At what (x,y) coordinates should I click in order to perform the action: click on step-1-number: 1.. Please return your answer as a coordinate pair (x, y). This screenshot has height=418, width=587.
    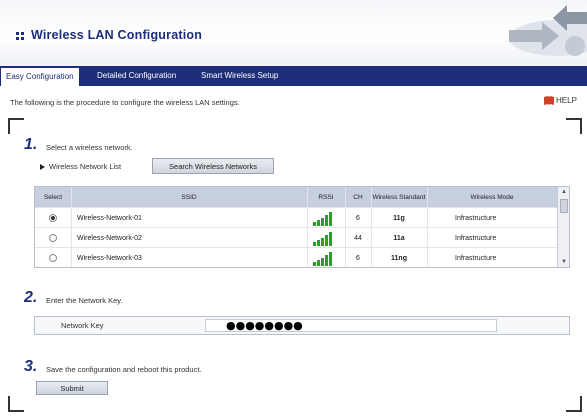
    Looking at the image, I should click on (31, 144).